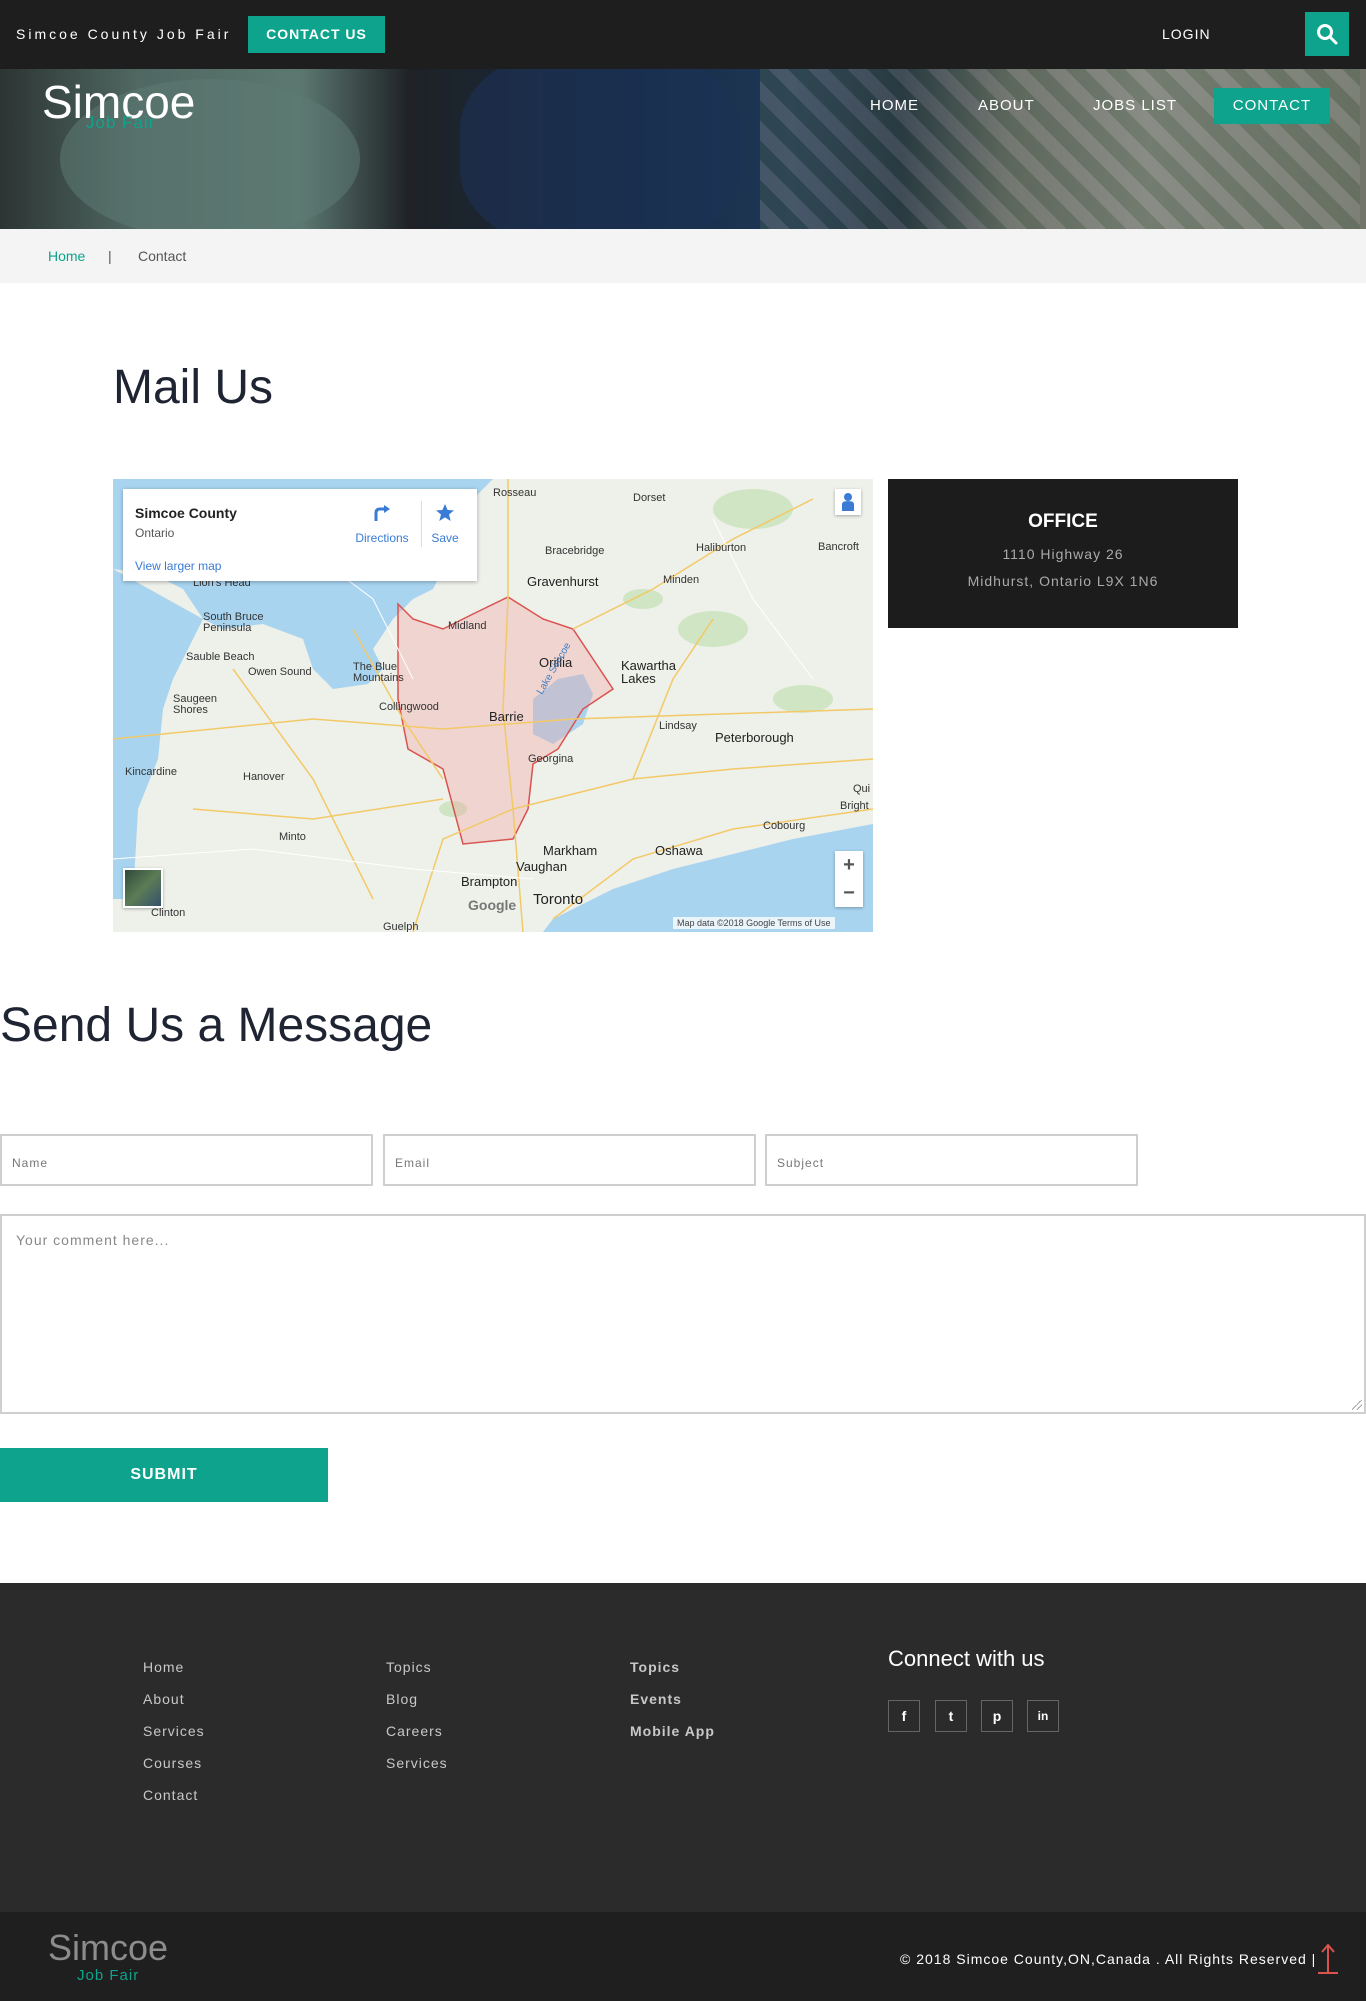  I want to click on connect-heading: Connect with us, so click(966, 1658).